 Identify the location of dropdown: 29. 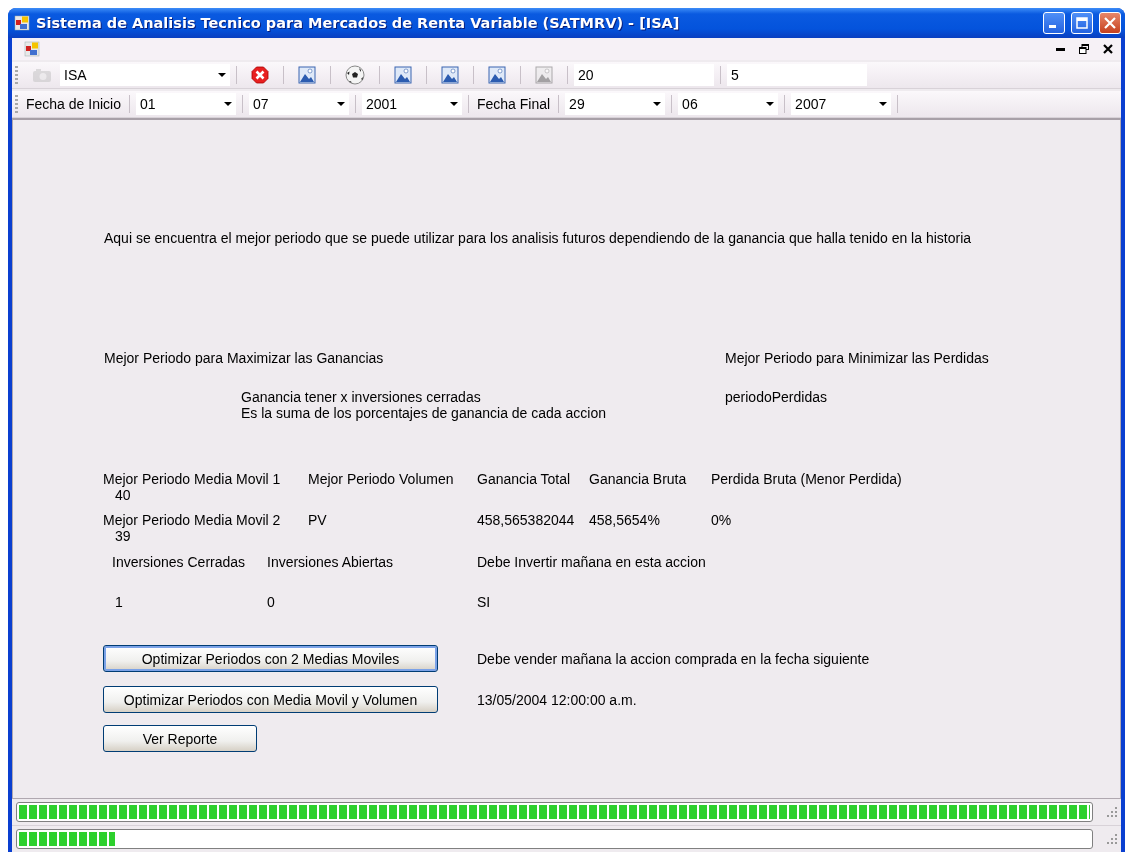
(615, 104).